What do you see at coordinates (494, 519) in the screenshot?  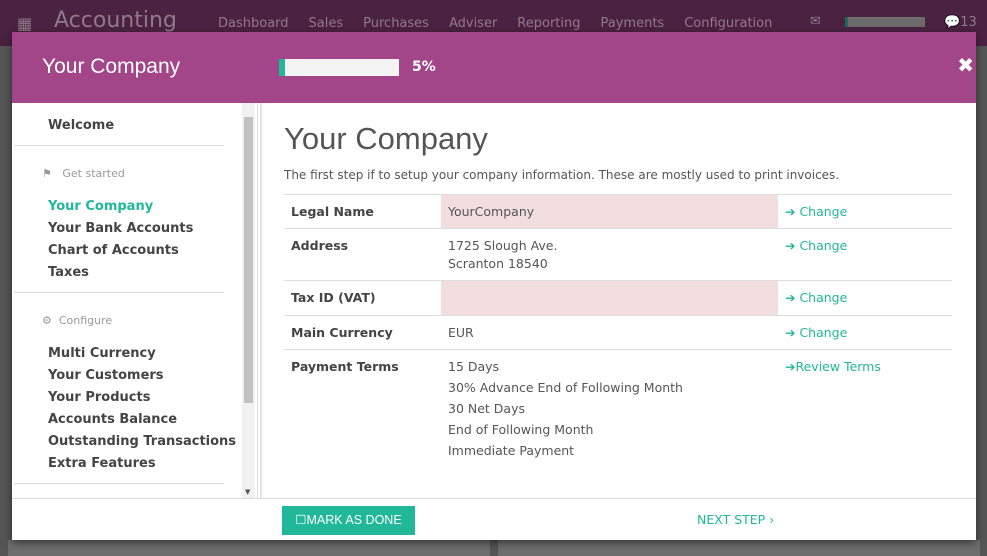 I see `modal-footer: ☐MARK AS DONE NEXT STEP ›` at bounding box center [494, 519].